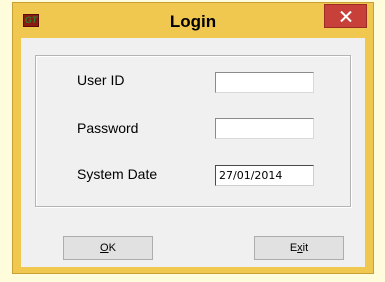 This screenshot has height=282, width=385. I want to click on ok-button: OK, so click(108, 248).